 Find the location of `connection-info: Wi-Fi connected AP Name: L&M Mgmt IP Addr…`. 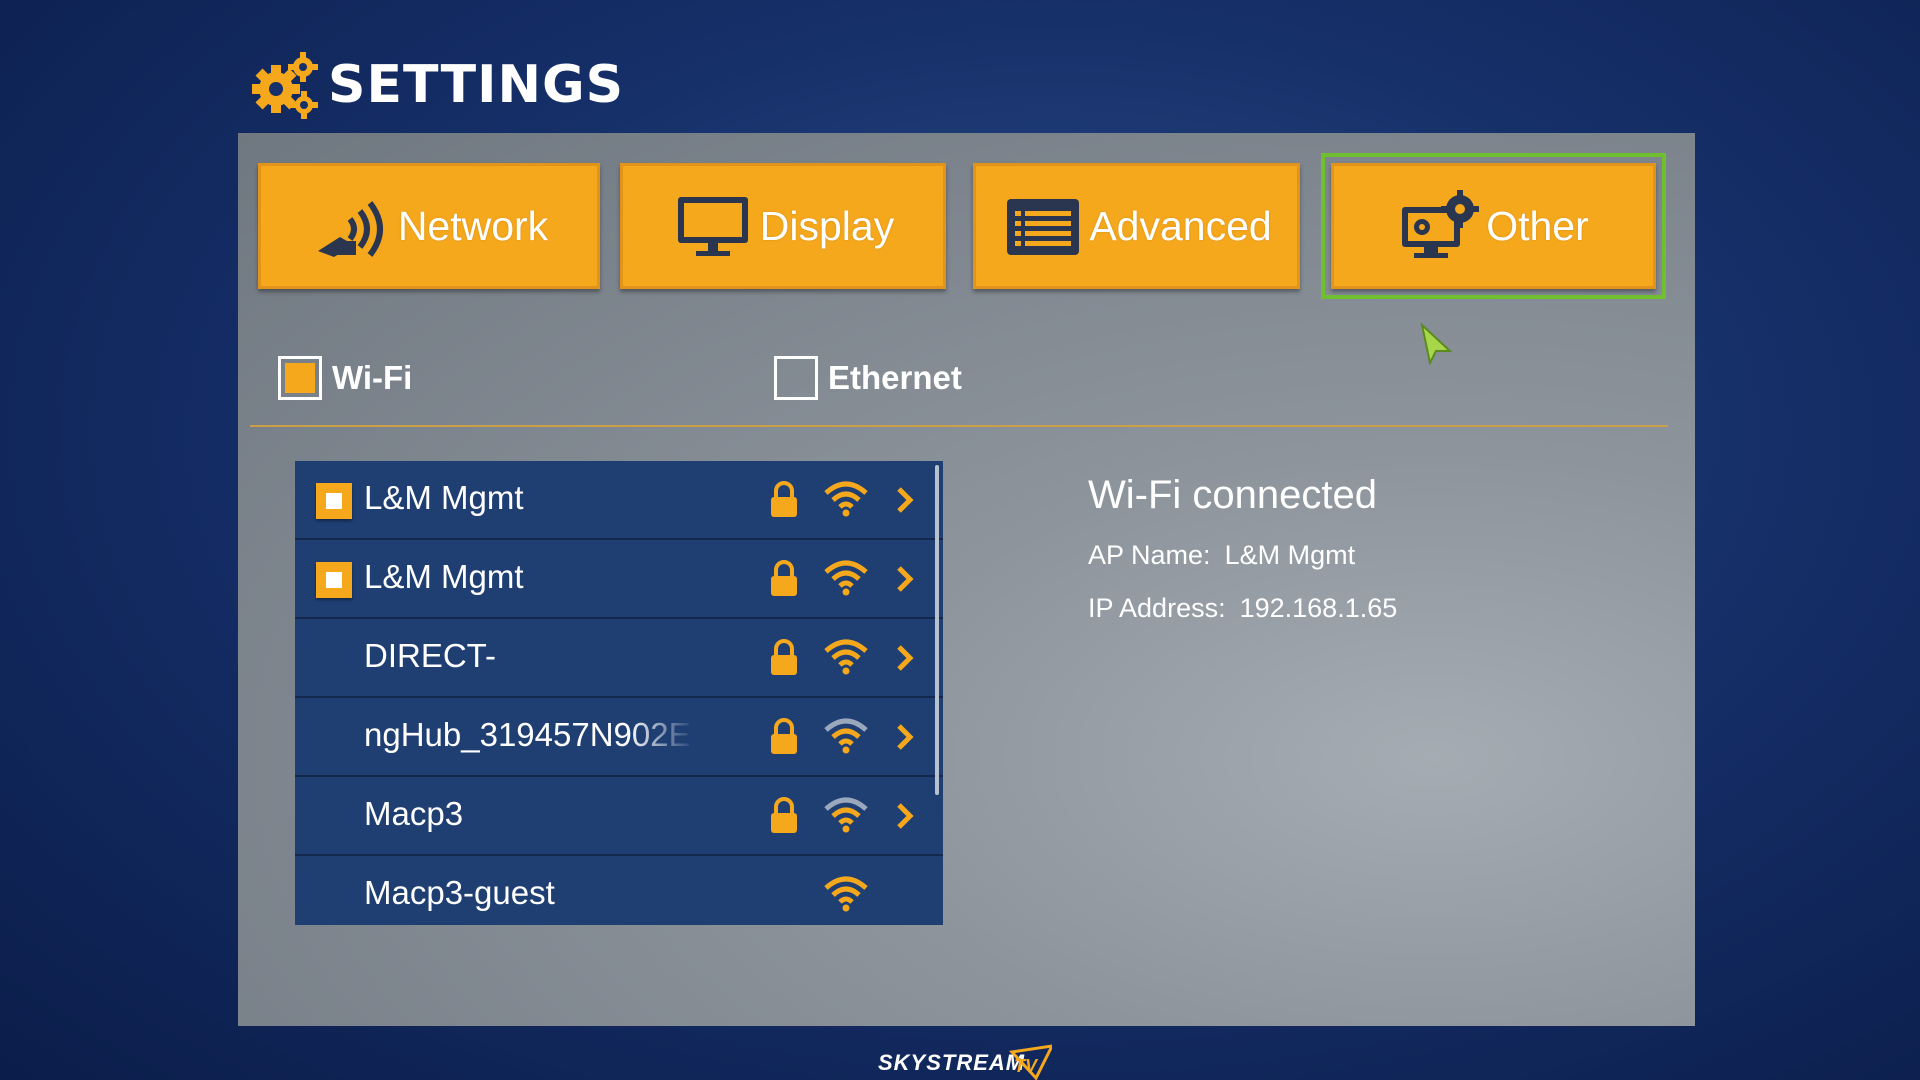

connection-info: Wi-Fi connected AP Name: L&M Mgmt IP Addr… is located at coordinates (1242, 548).